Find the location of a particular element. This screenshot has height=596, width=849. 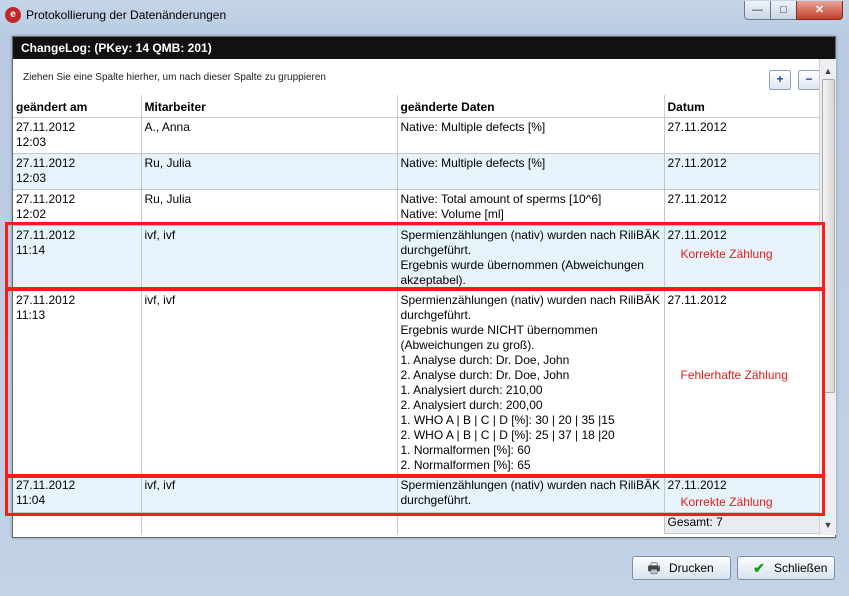

cell-date: 27.11.2012 Fehlerhafte Zählung is located at coordinates (741, 383).